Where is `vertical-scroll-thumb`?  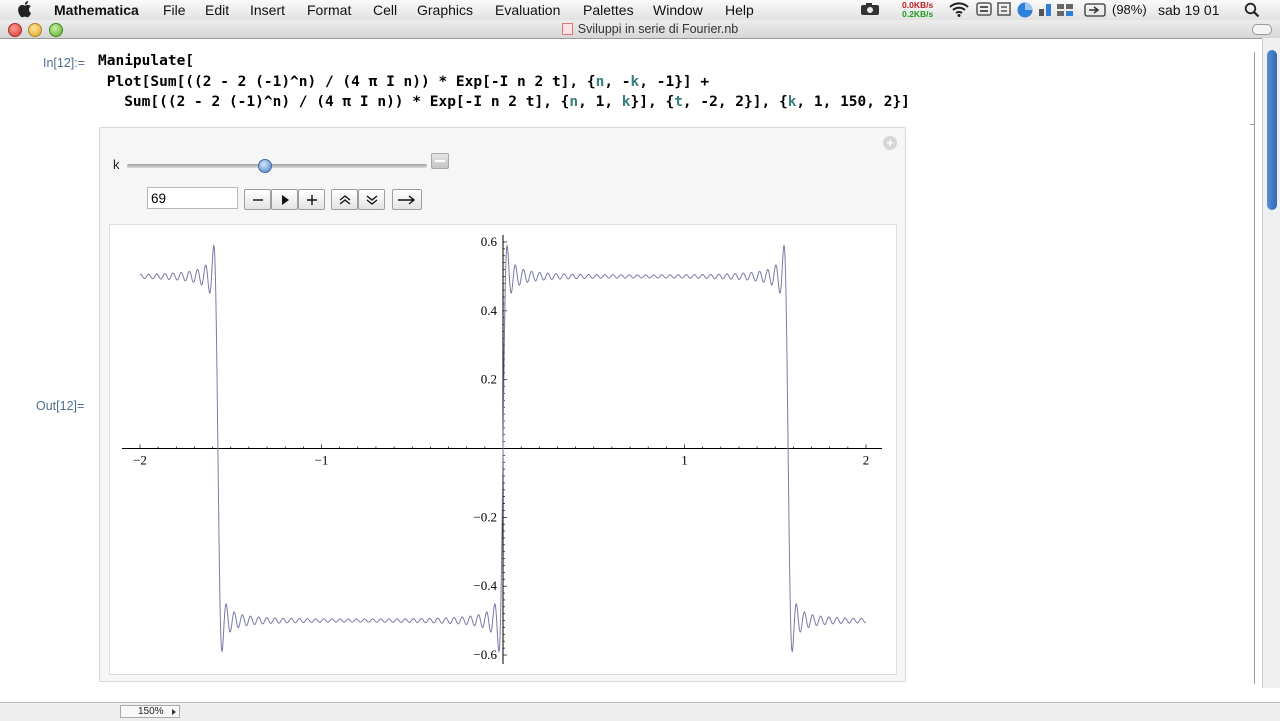 vertical-scroll-thumb is located at coordinates (1272, 130).